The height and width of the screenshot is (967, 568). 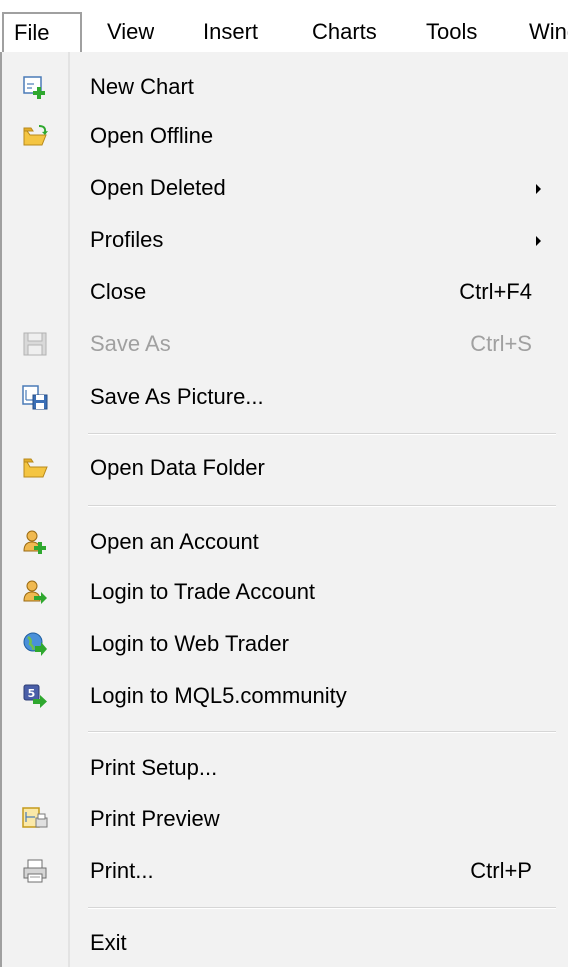 I want to click on open-data-folder-label: Open Data Folder, so click(x=177, y=467).